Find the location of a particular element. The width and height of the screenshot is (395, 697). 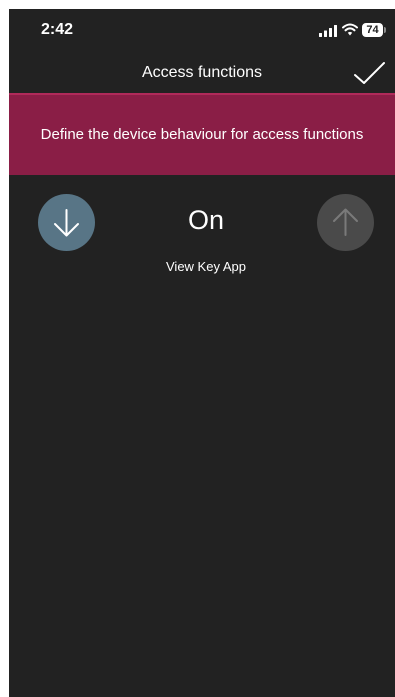

wifi-icon is located at coordinates (350, 29).